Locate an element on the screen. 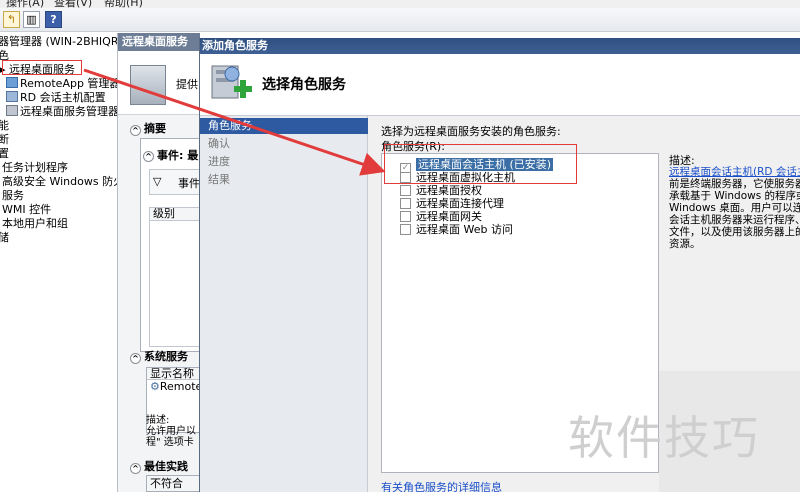  watermark-text: 软件技巧 is located at coordinates (664, 438).